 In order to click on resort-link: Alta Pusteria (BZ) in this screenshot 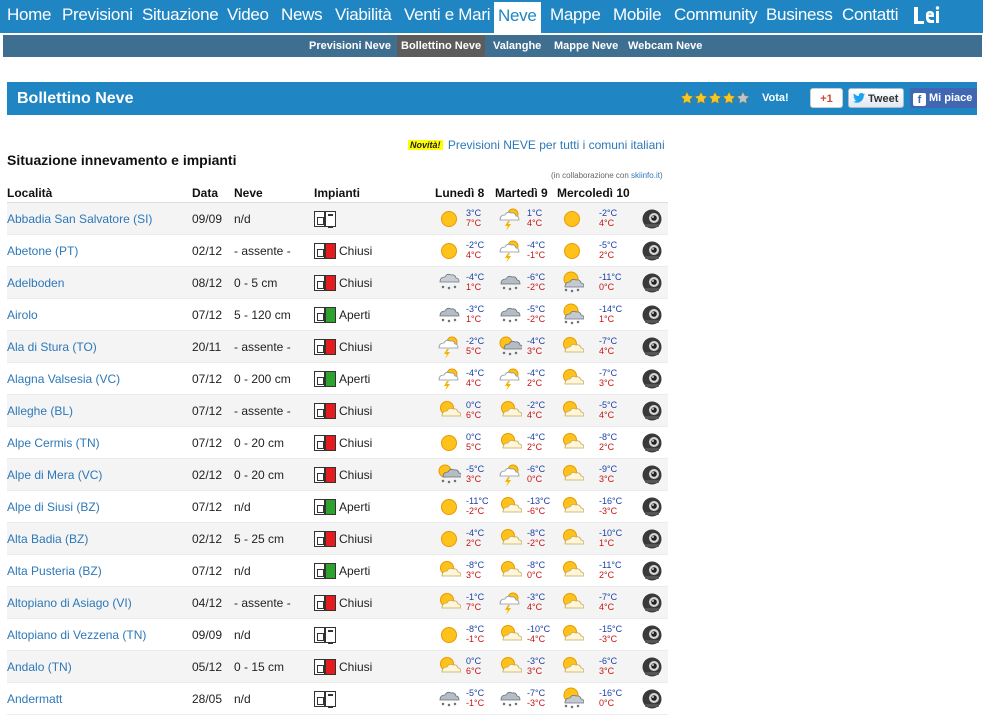, I will do `click(54, 571)`.